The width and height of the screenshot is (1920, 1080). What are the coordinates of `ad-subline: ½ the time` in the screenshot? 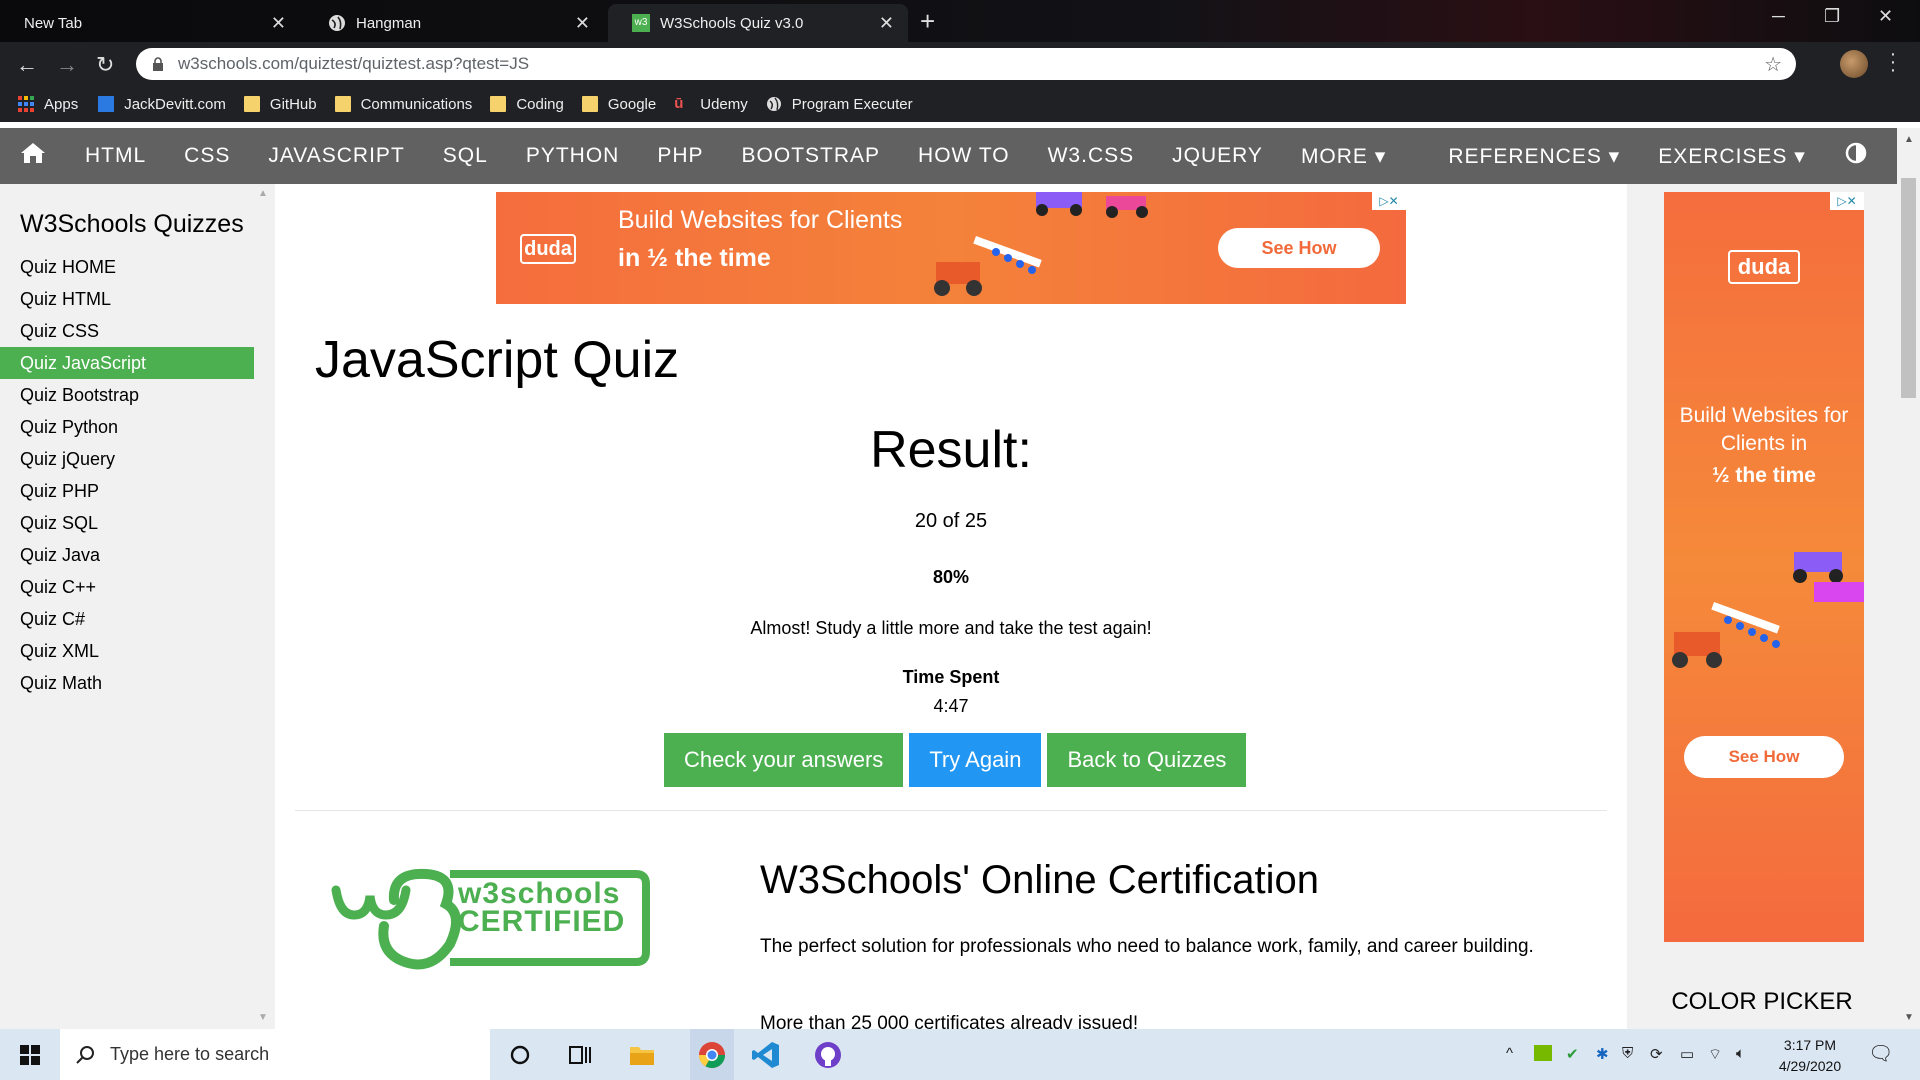 It's located at (1764, 475).